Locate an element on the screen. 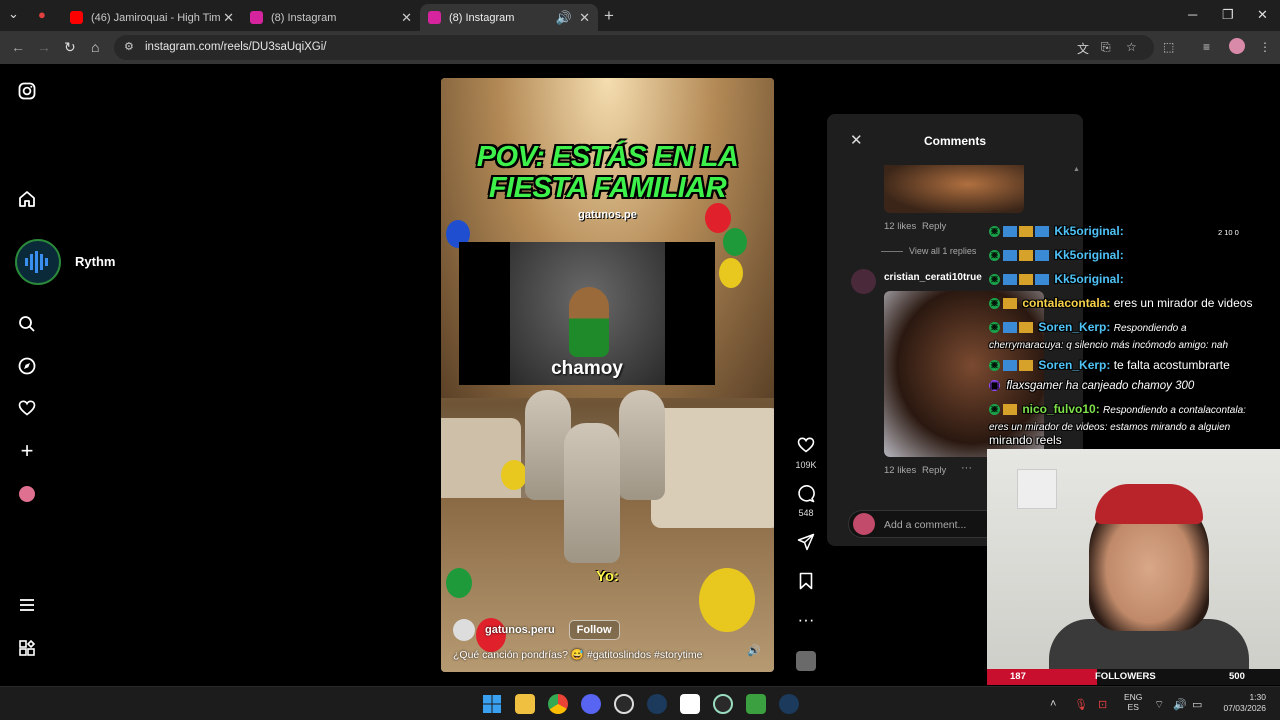  also-from-meta-icon is located at coordinates (27, 649).